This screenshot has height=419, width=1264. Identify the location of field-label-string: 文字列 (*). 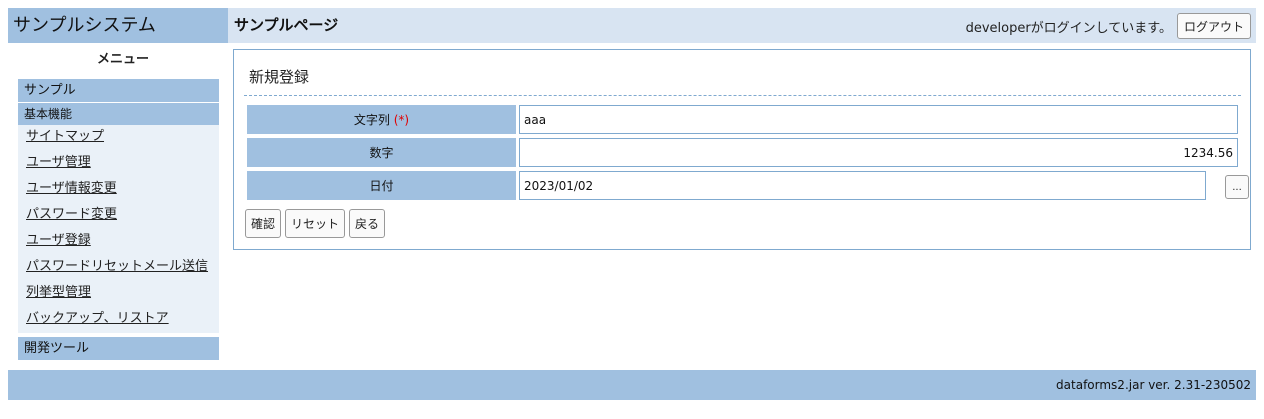
(381, 119).